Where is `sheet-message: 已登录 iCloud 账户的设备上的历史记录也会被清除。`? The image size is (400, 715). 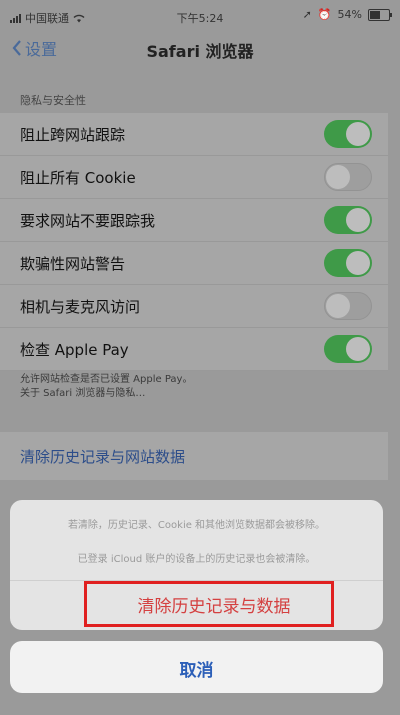
sheet-message: 已登录 iCloud 账户的设备上的历史记录也会被清除。 is located at coordinates (196, 559).